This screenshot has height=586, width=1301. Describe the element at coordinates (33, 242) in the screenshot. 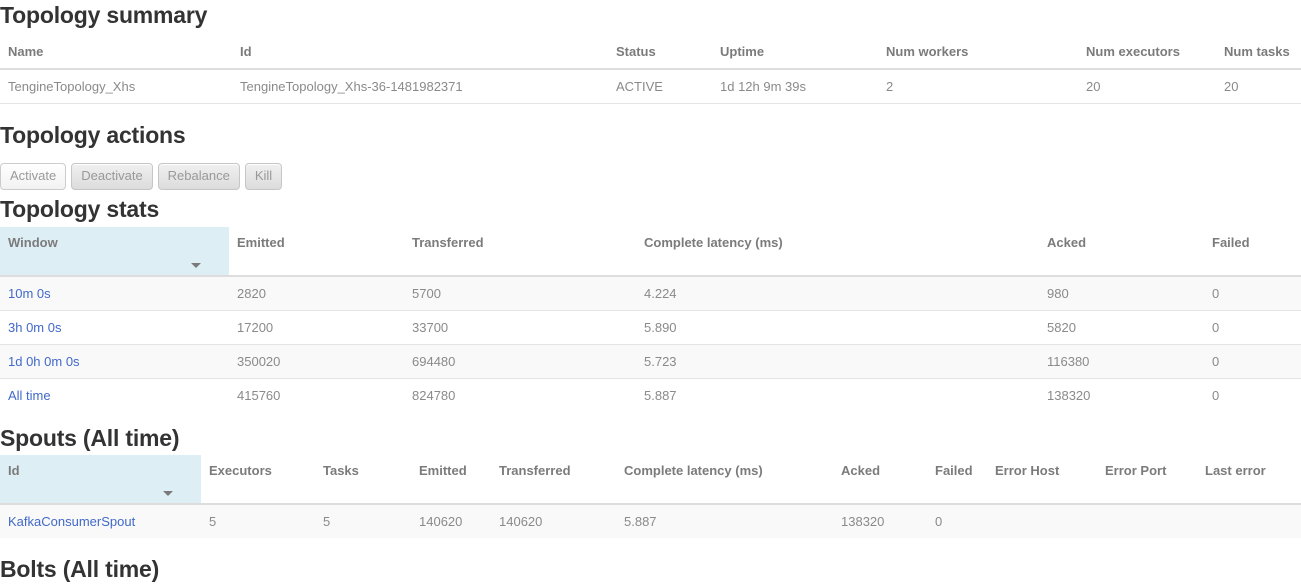

I see `col-header-window-label: Window` at that location.